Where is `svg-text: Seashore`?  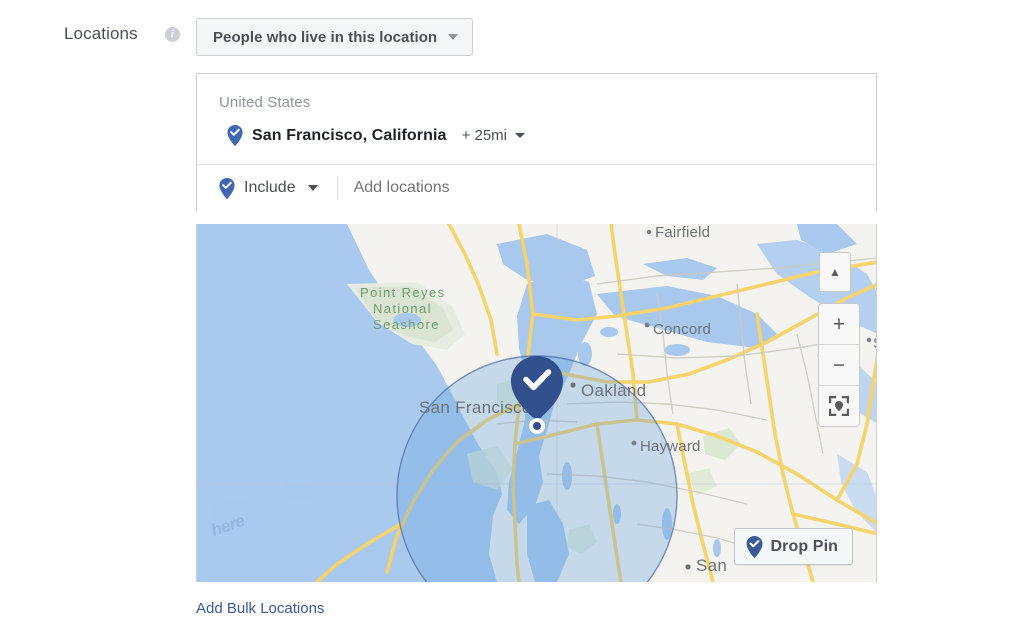 svg-text: Seashore is located at coordinates (406, 324).